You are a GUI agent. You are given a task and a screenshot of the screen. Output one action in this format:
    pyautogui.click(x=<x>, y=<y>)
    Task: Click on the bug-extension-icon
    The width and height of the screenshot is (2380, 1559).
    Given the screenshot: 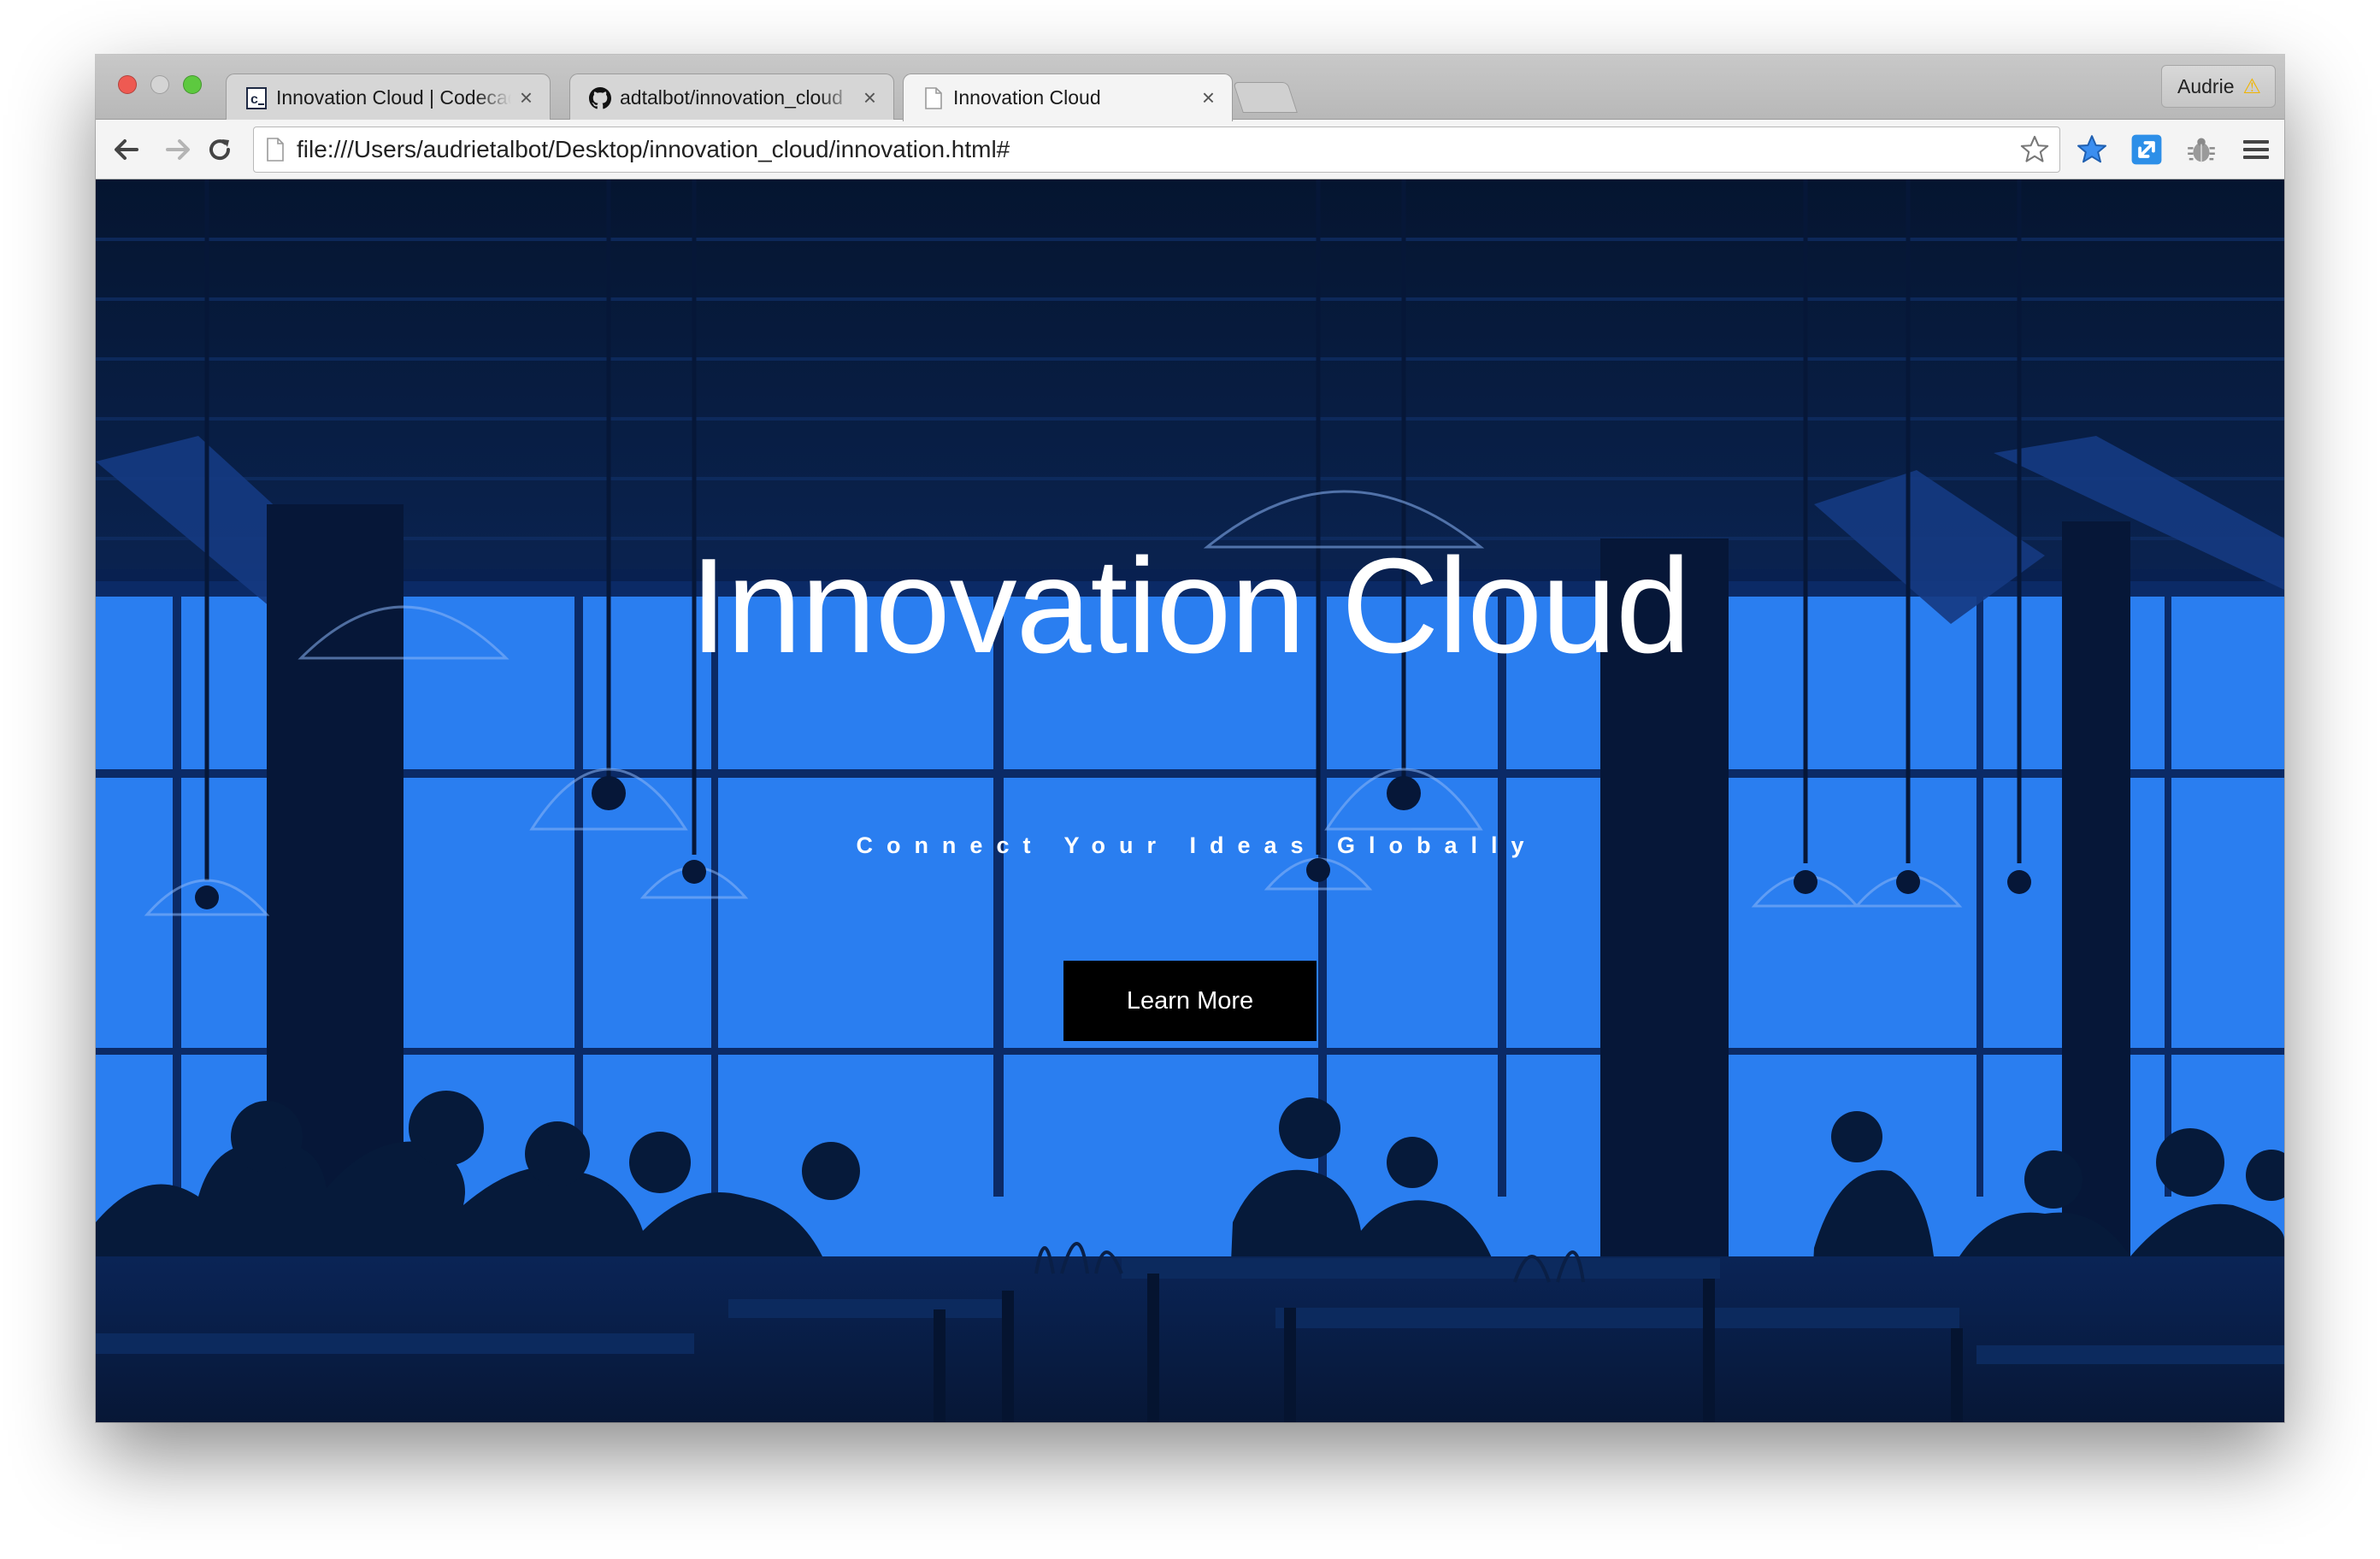 What is the action you would take?
    pyautogui.click(x=2202, y=149)
    